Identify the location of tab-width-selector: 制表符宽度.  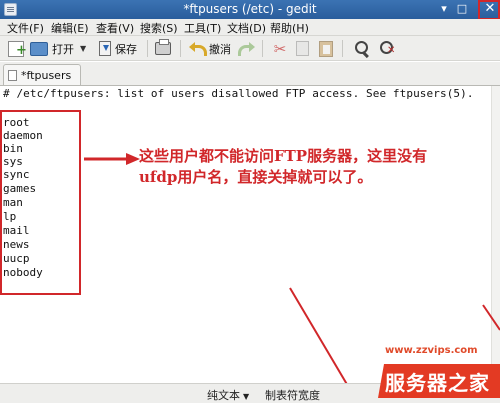
(292, 395).